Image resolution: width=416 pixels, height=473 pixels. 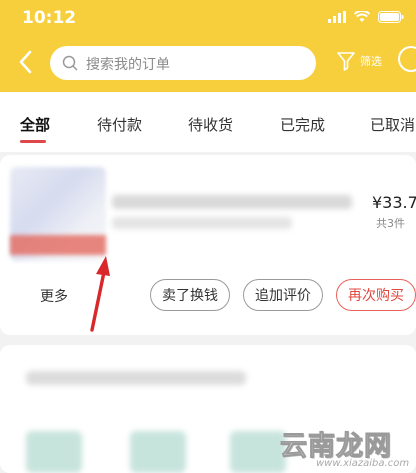 What do you see at coordinates (190, 295) in the screenshot?
I see `sell-button: 卖了换钱` at bounding box center [190, 295].